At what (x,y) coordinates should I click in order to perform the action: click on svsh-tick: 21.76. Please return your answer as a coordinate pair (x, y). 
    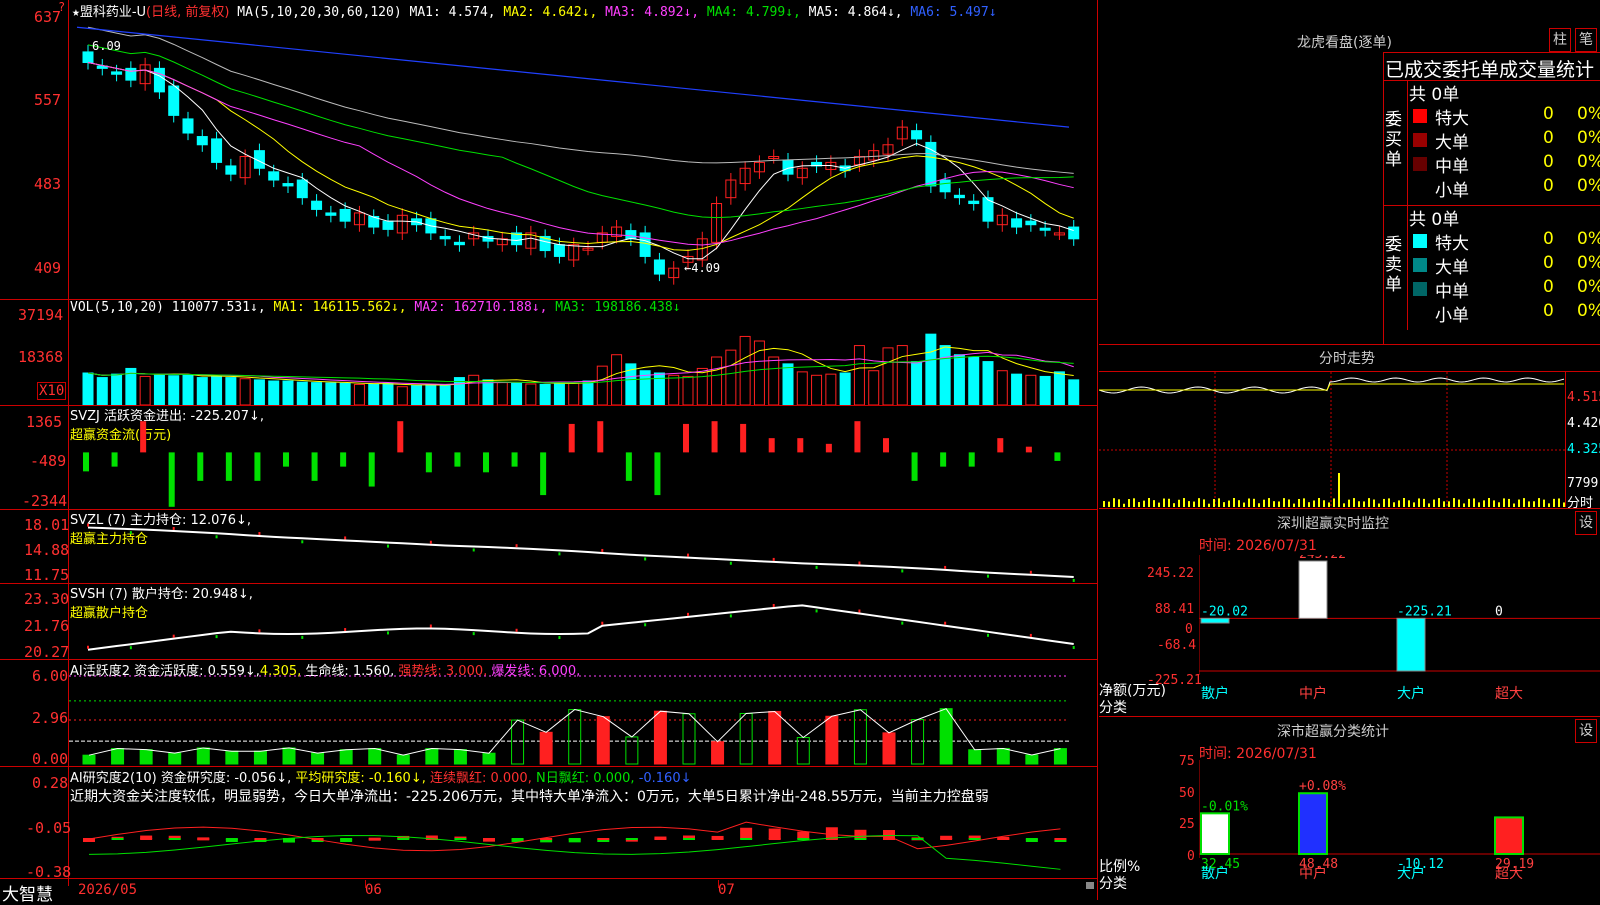
    Looking at the image, I should click on (47, 626).